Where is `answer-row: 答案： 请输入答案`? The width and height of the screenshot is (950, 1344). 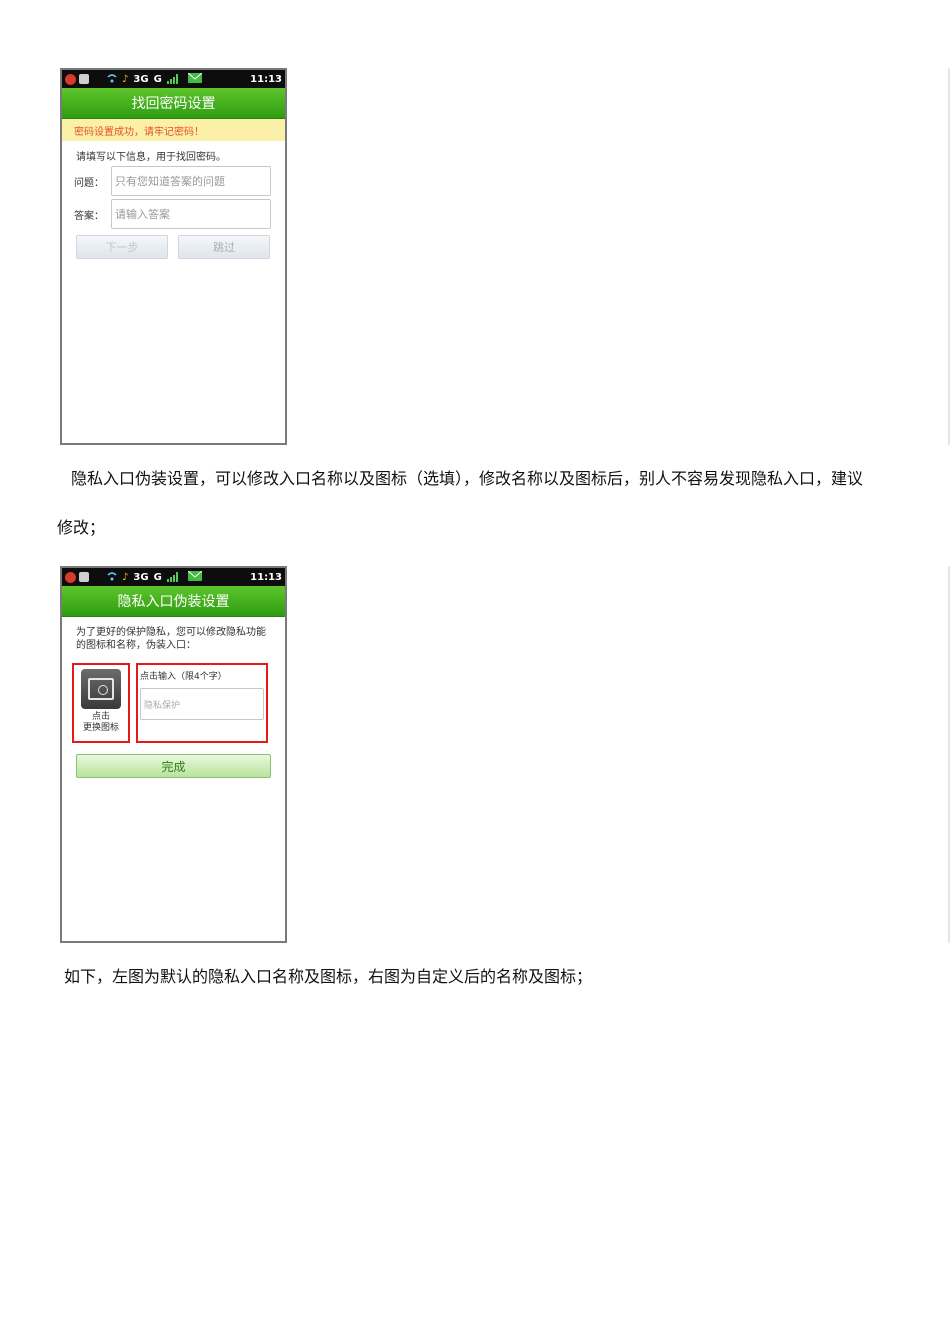 answer-row: 答案： 请输入答案 is located at coordinates (173, 214).